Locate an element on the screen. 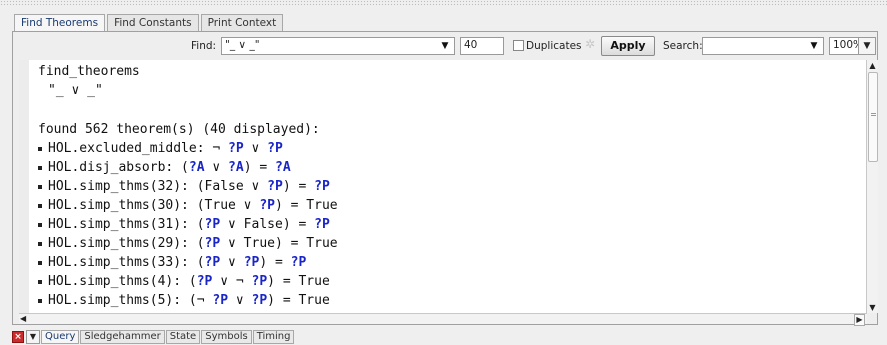 The height and width of the screenshot is (345, 887). spinner-icon: ✲ is located at coordinates (590, 44).